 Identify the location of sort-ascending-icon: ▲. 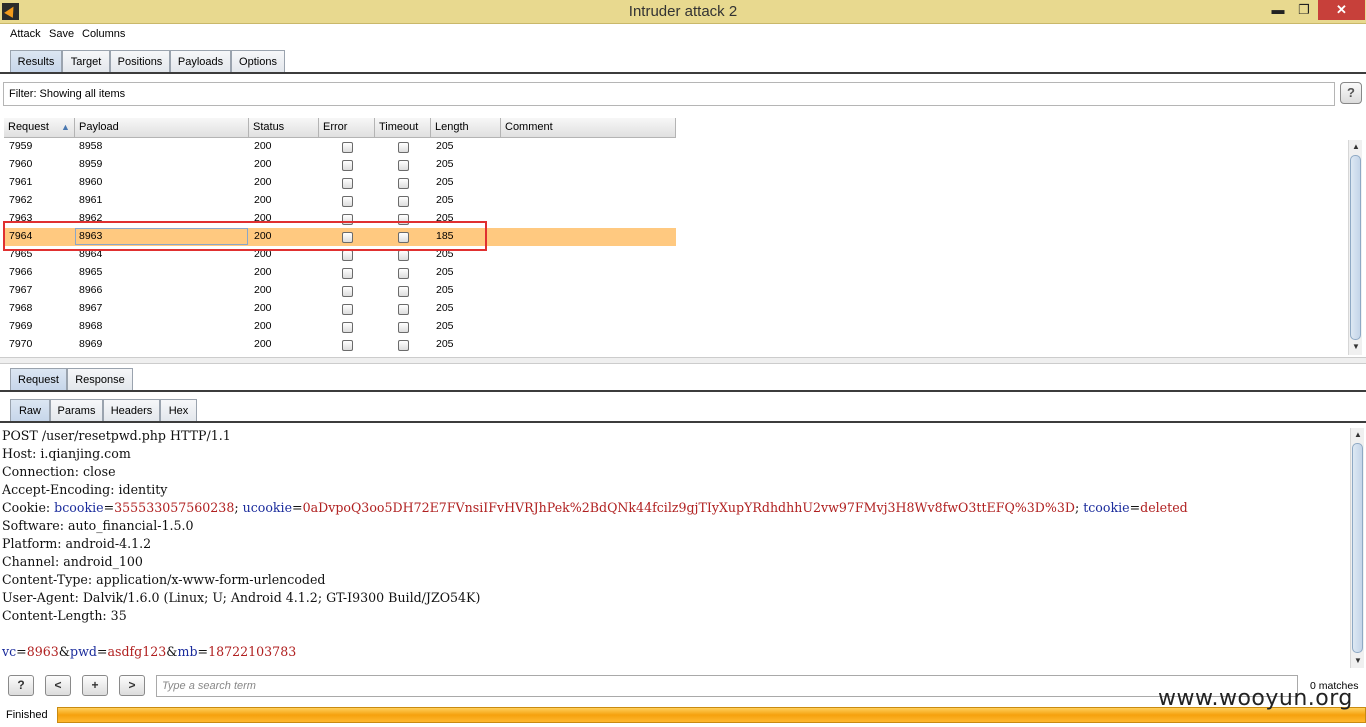
(65, 127).